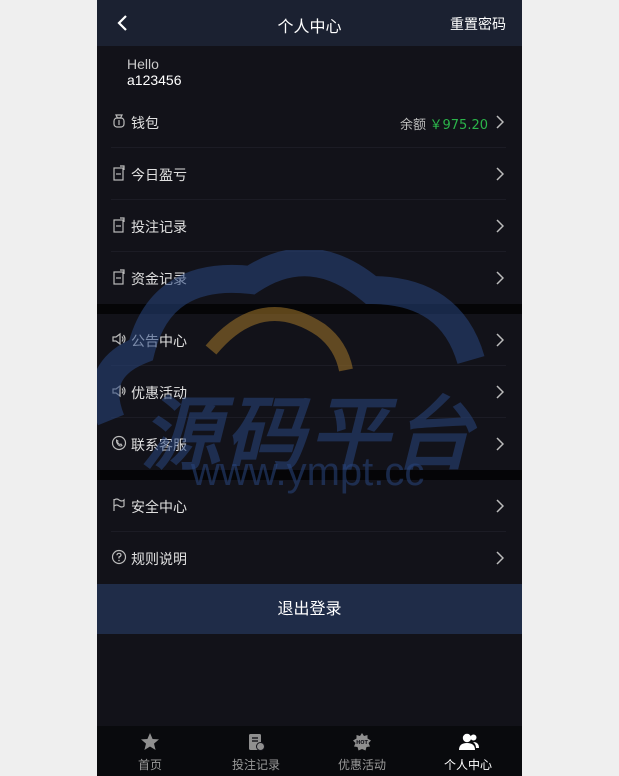  I want to click on reset-password-button: 重置密码, so click(478, 24).